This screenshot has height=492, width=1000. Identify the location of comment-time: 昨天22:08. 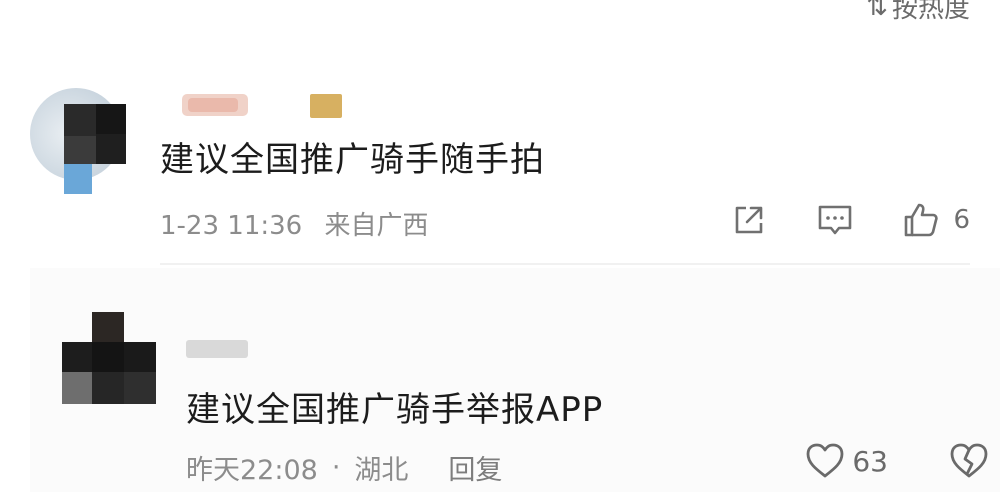
(252, 470).